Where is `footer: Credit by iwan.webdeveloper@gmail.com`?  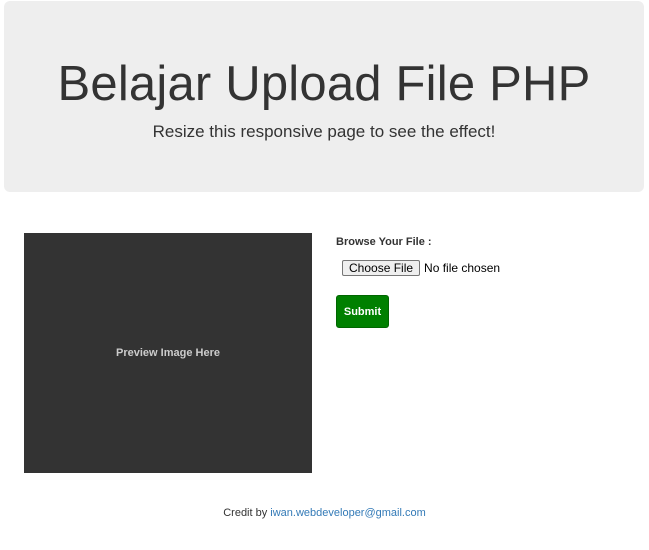
footer: Credit by iwan.webdeveloper@gmail.com is located at coordinates (324, 513).